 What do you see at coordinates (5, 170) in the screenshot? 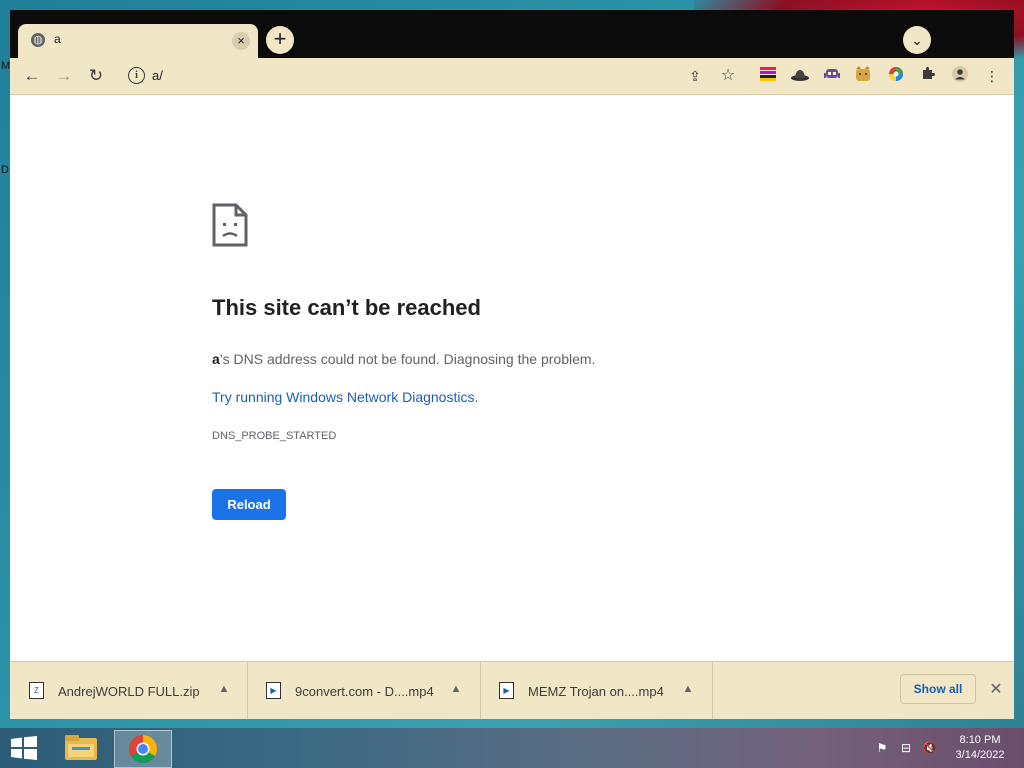
I see `desktop-icon-label-fragment: D` at bounding box center [5, 170].